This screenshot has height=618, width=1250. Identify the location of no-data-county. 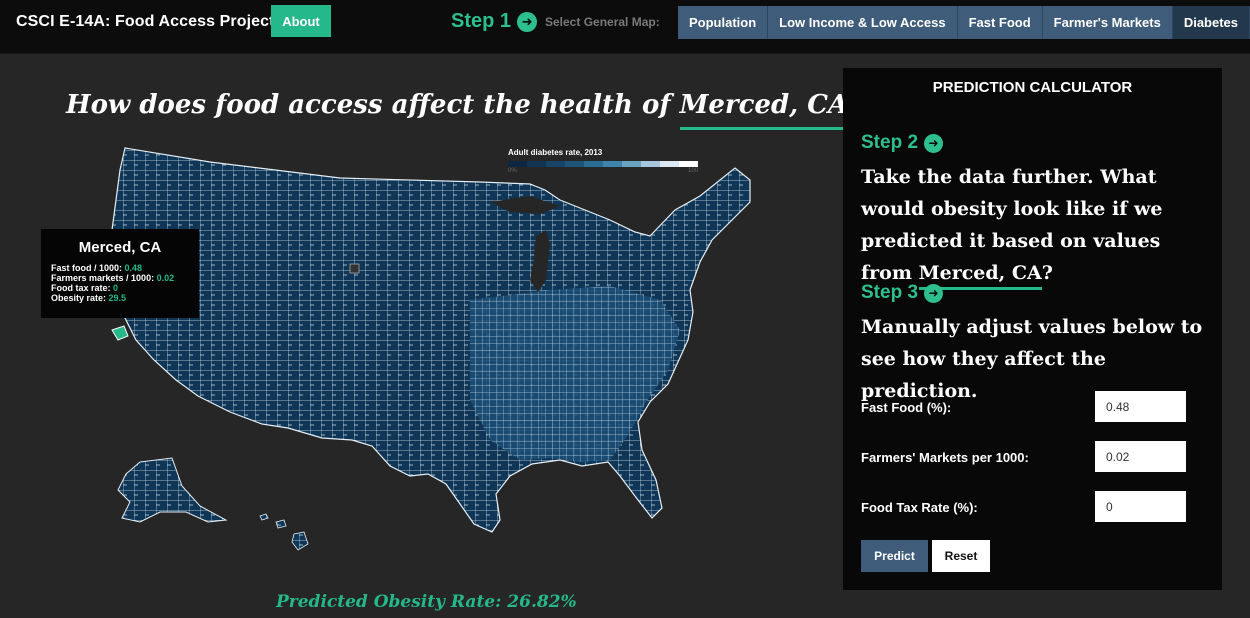
(354, 268).